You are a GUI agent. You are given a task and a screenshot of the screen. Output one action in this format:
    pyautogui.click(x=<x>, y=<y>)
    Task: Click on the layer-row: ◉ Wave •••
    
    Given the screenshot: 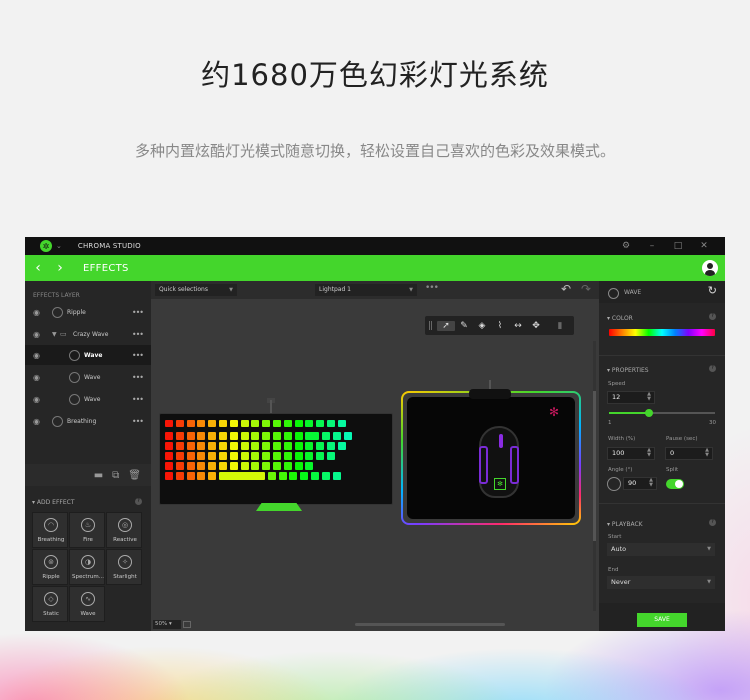 What is the action you would take?
    pyautogui.click(x=88, y=399)
    